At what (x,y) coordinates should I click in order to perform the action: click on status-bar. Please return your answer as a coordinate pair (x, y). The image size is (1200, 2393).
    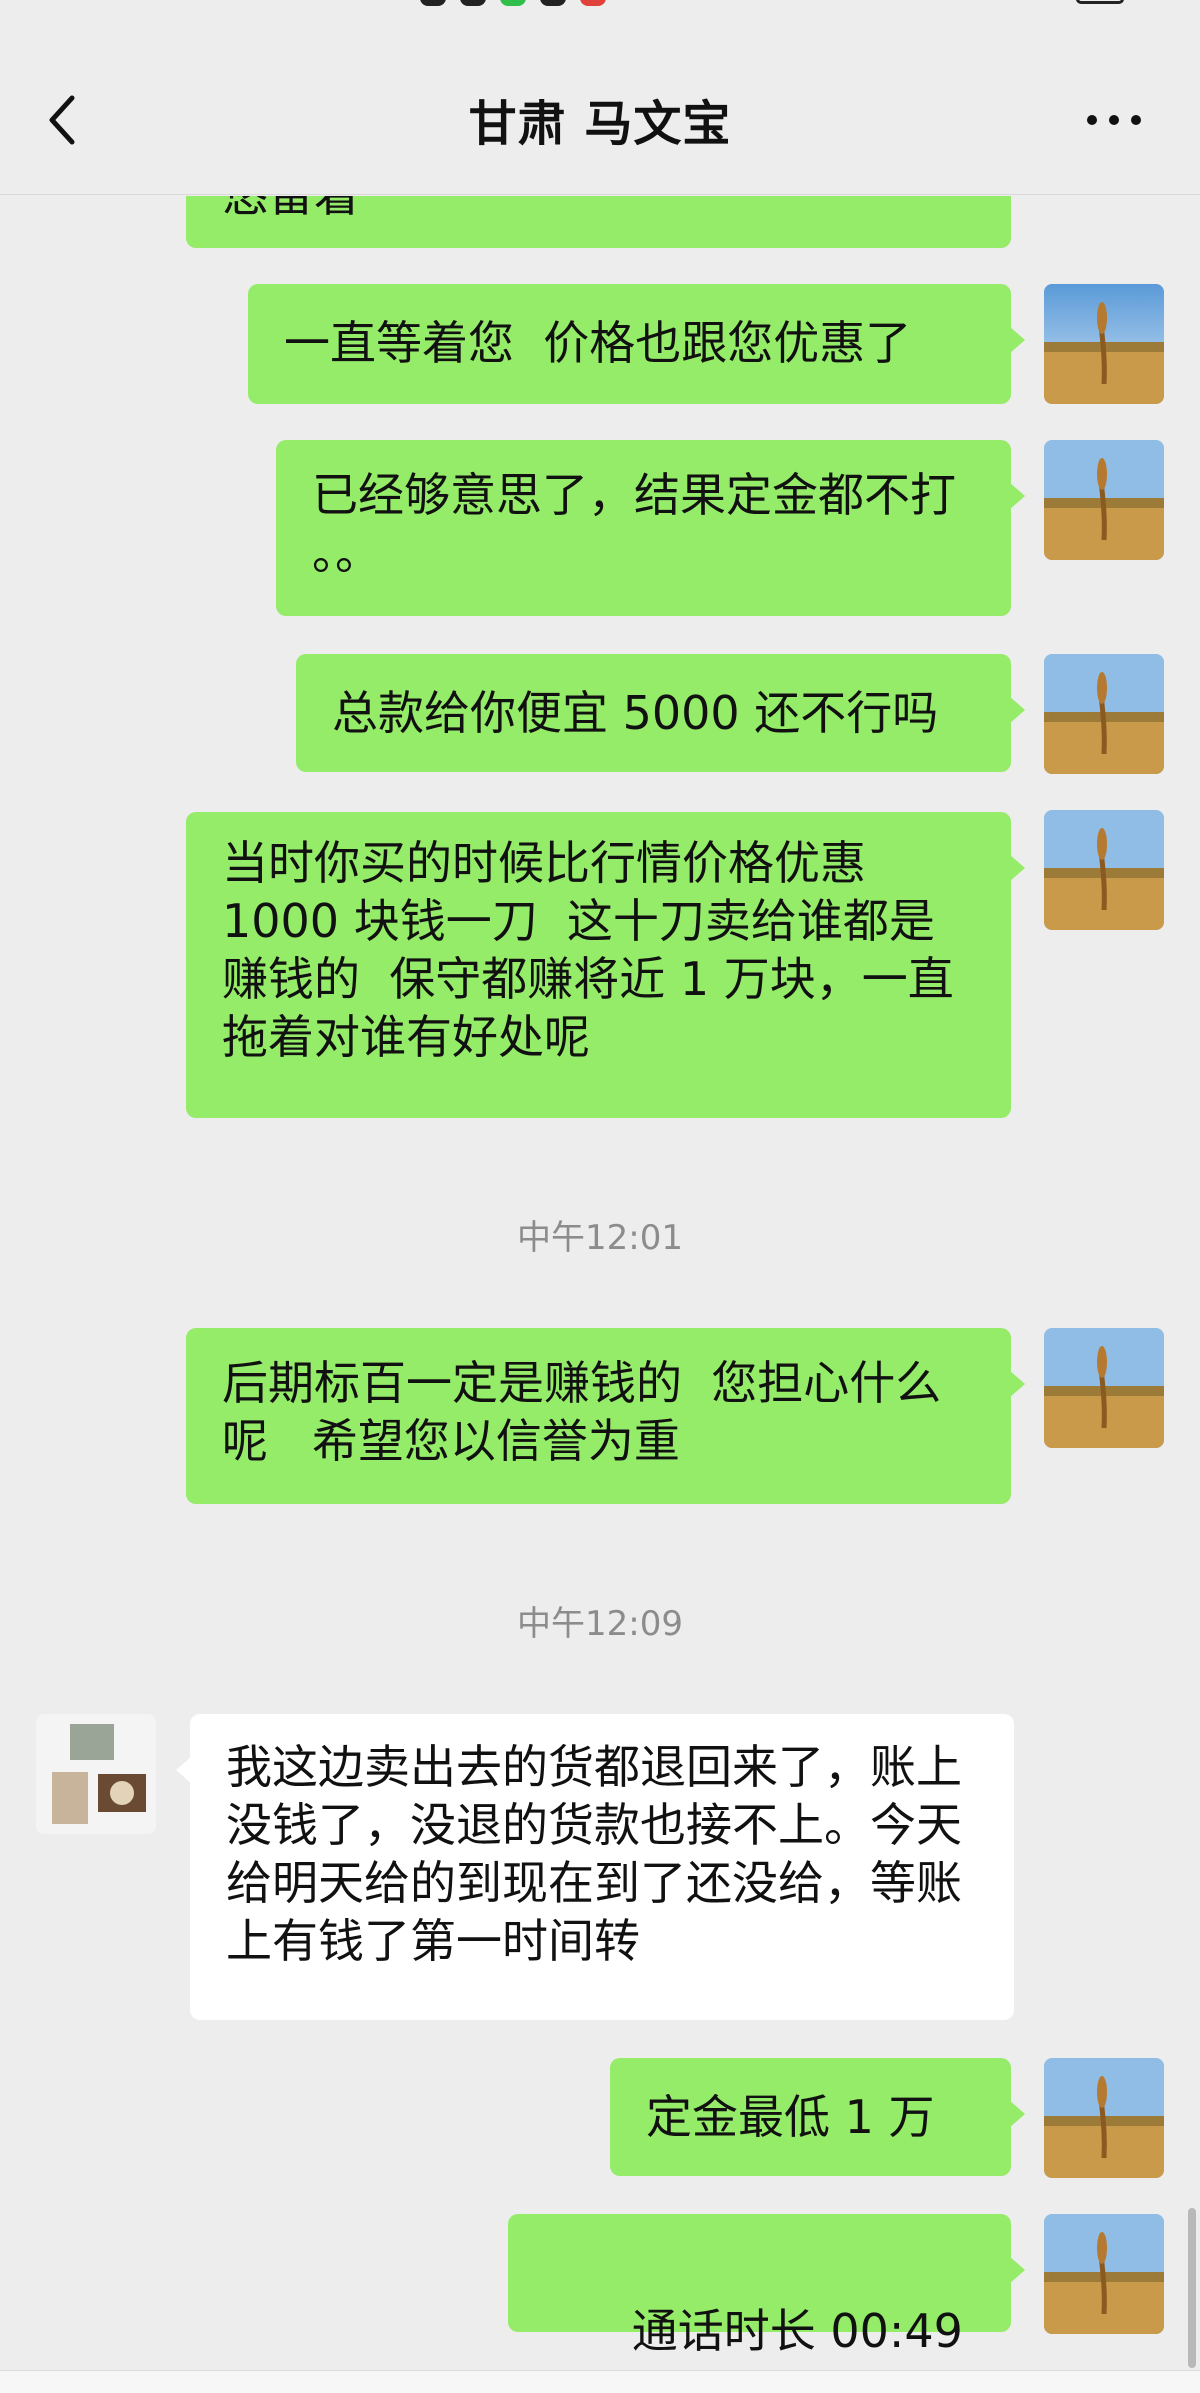
    Looking at the image, I should click on (600, 20).